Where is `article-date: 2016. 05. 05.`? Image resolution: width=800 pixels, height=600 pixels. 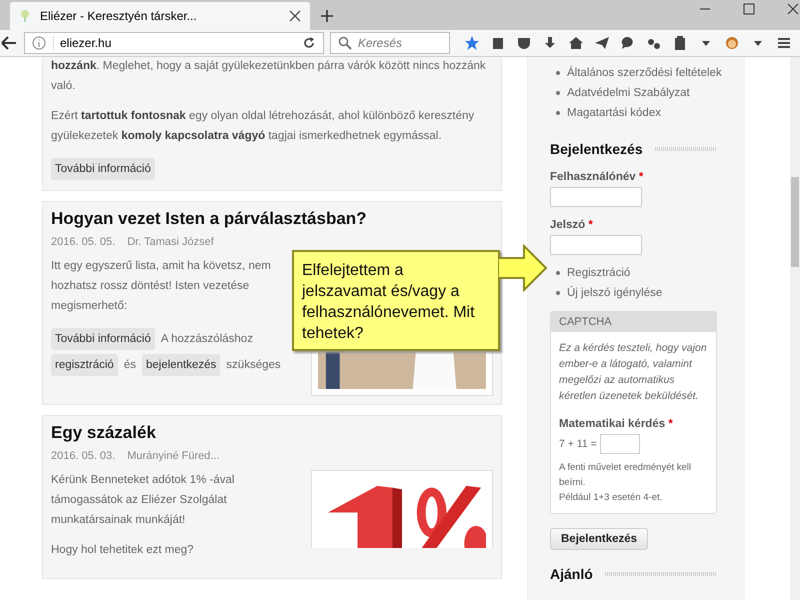 article-date: 2016. 05. 05. is located at coordinates (83, 242).